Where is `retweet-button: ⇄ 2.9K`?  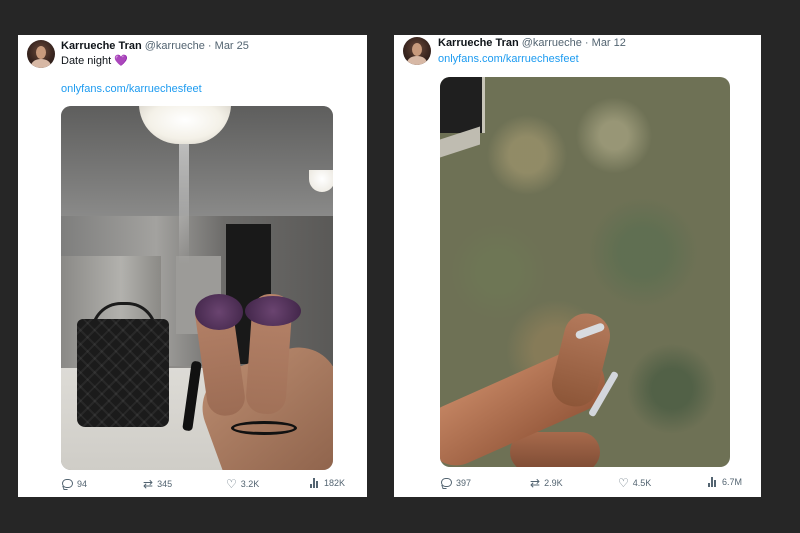
retweet-button: ⇄ 2.9K is located at coordinates (546, 483).